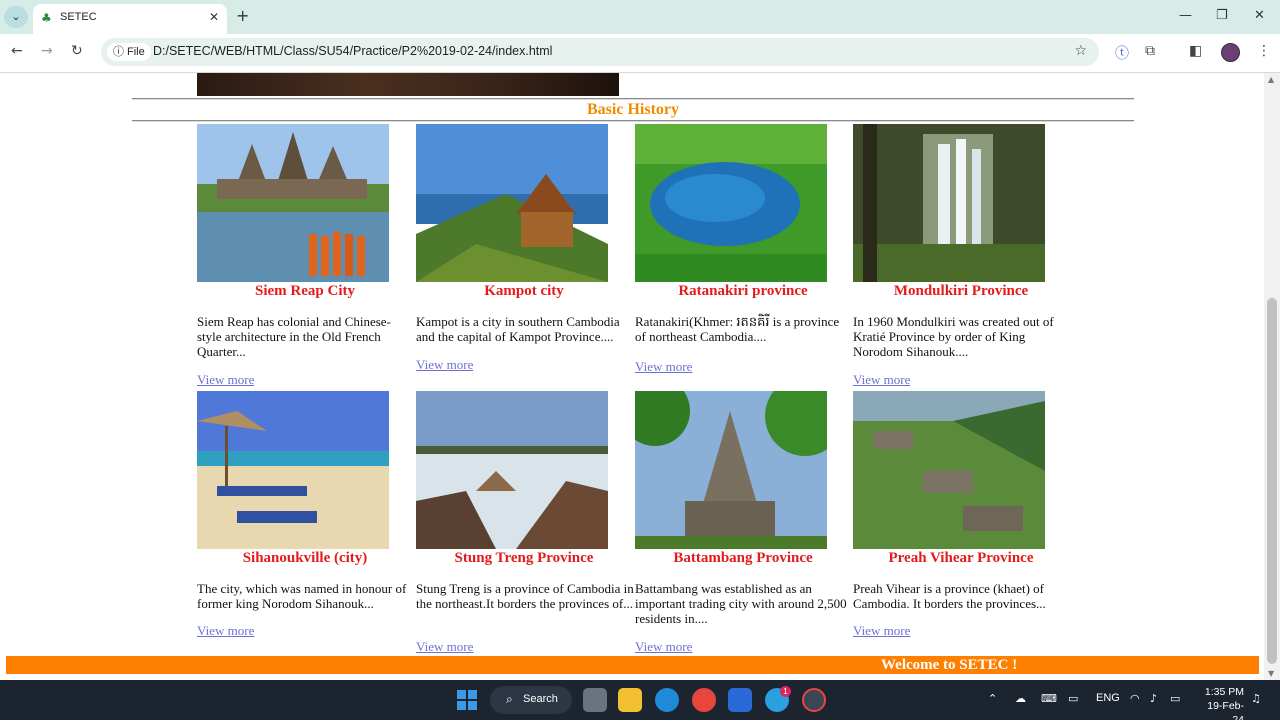 The height and width of the screenshot is (727, 1280). What do you see at coordinates (785, 691) in the screenshot?
I see `notification-badge: 1` at bounding box center [785, 691].